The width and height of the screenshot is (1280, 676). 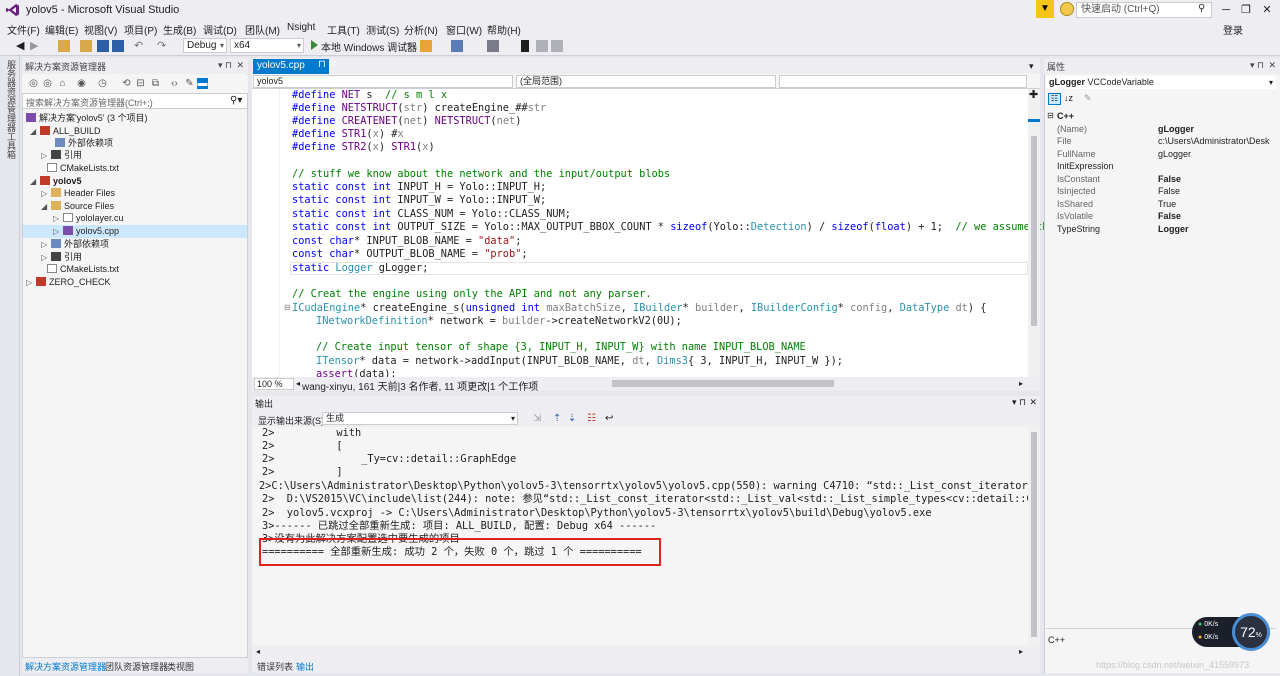 What do you see at coordinates (301, 27) in the screenshot?
I see `menu-nsight: Nsight` at bounding box center [301, 27].